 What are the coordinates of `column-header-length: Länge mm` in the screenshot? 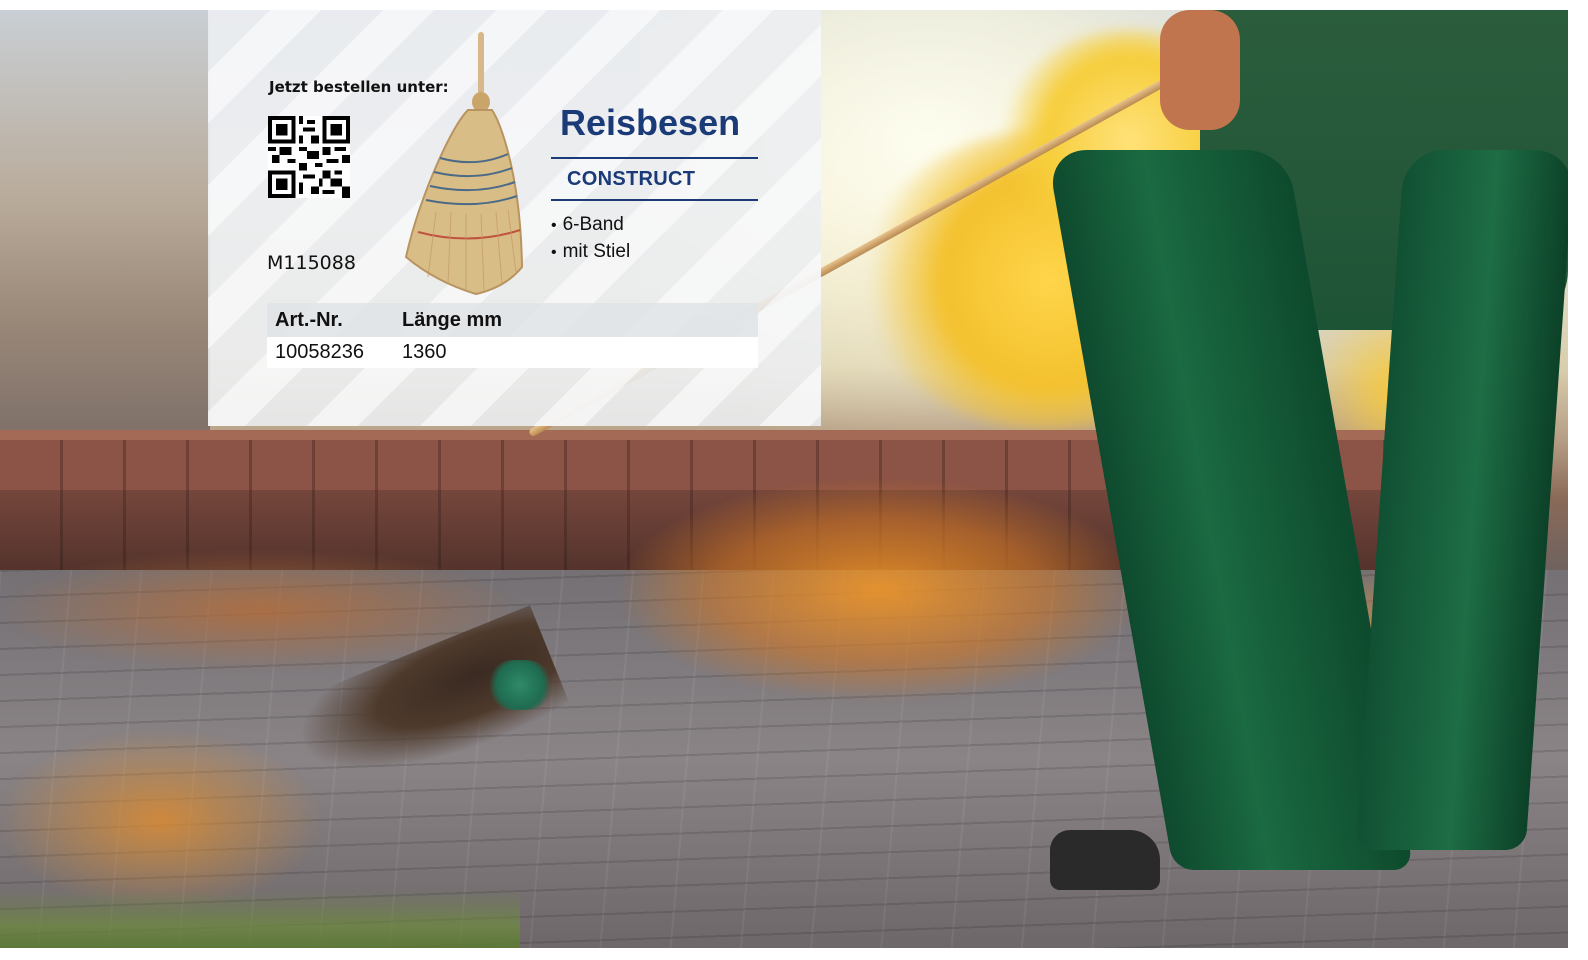 It's located at (576, 320).